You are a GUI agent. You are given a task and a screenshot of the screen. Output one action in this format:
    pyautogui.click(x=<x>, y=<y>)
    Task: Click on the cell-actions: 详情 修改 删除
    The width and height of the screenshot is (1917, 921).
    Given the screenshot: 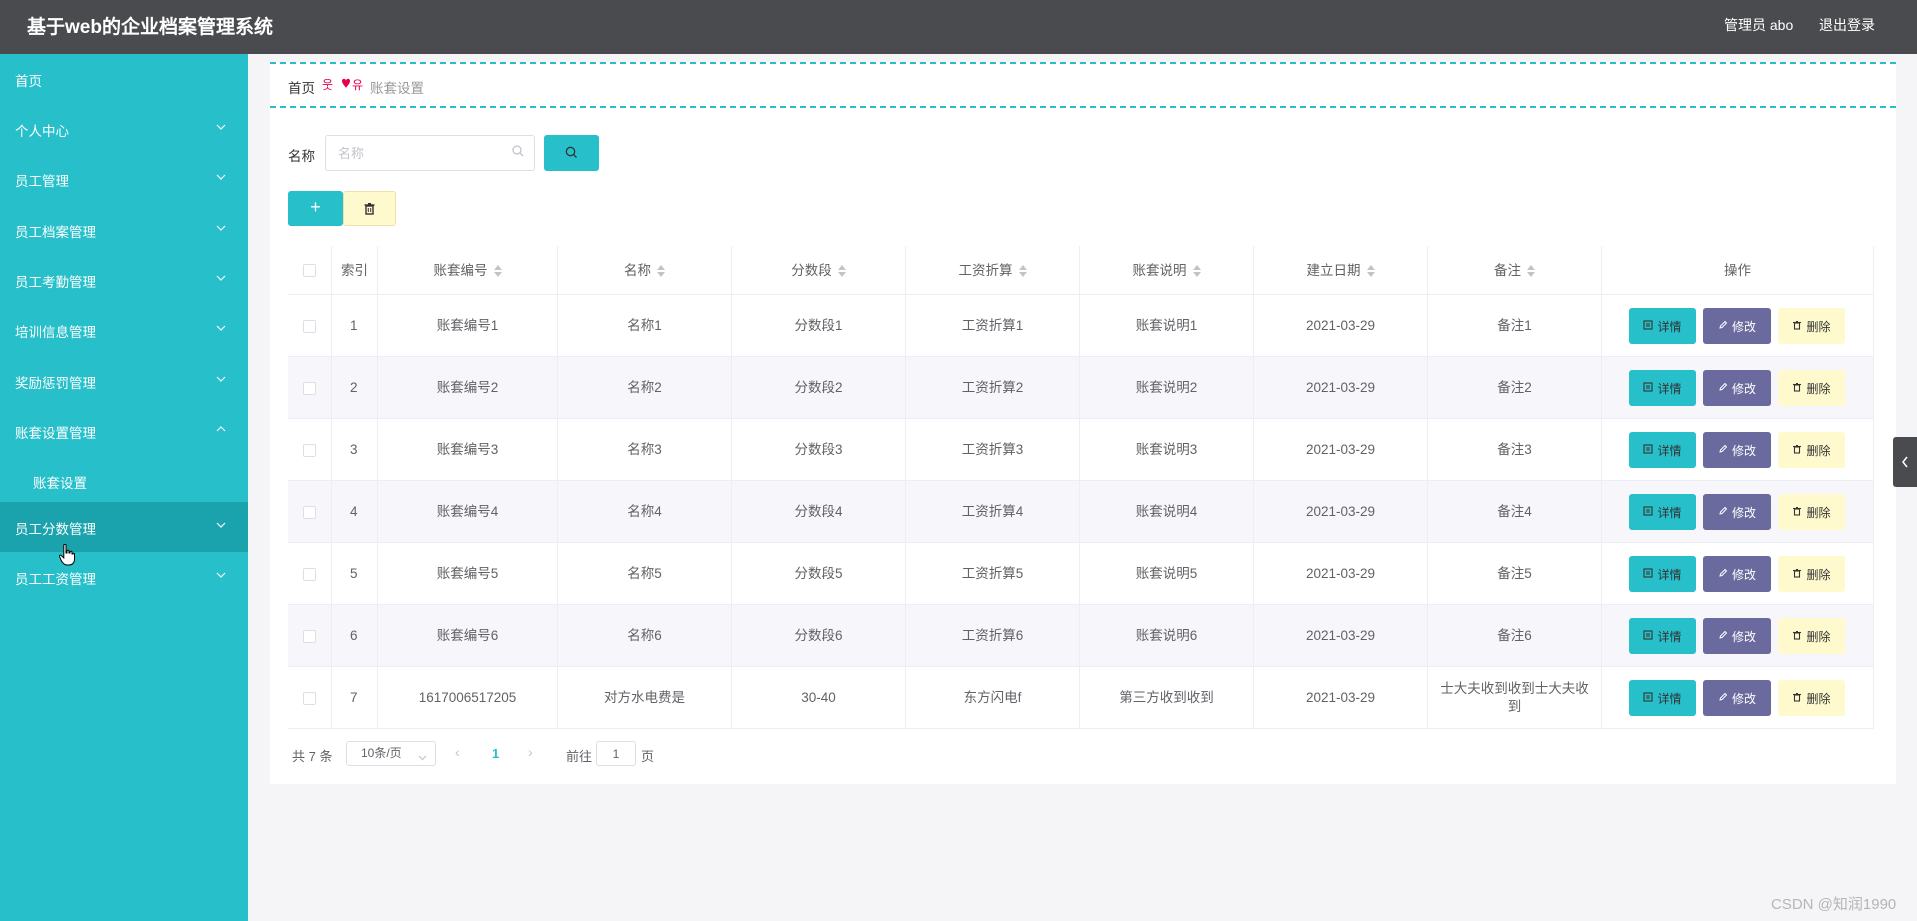 What is the action you would take?
    pyautogui.click(x=1738, y=574)
    